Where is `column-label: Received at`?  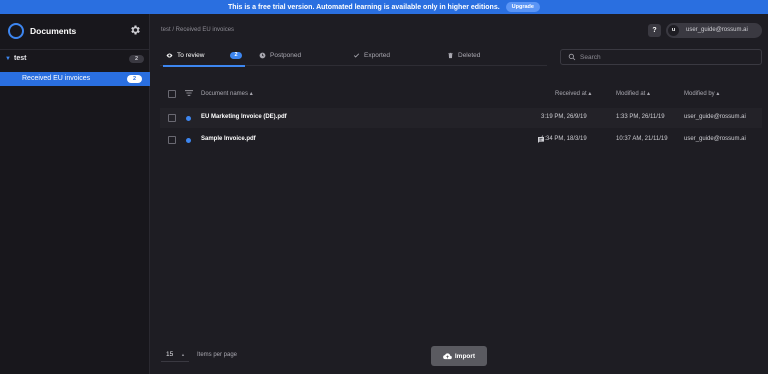
column-label: Received at is located at coordinates (571, 94).